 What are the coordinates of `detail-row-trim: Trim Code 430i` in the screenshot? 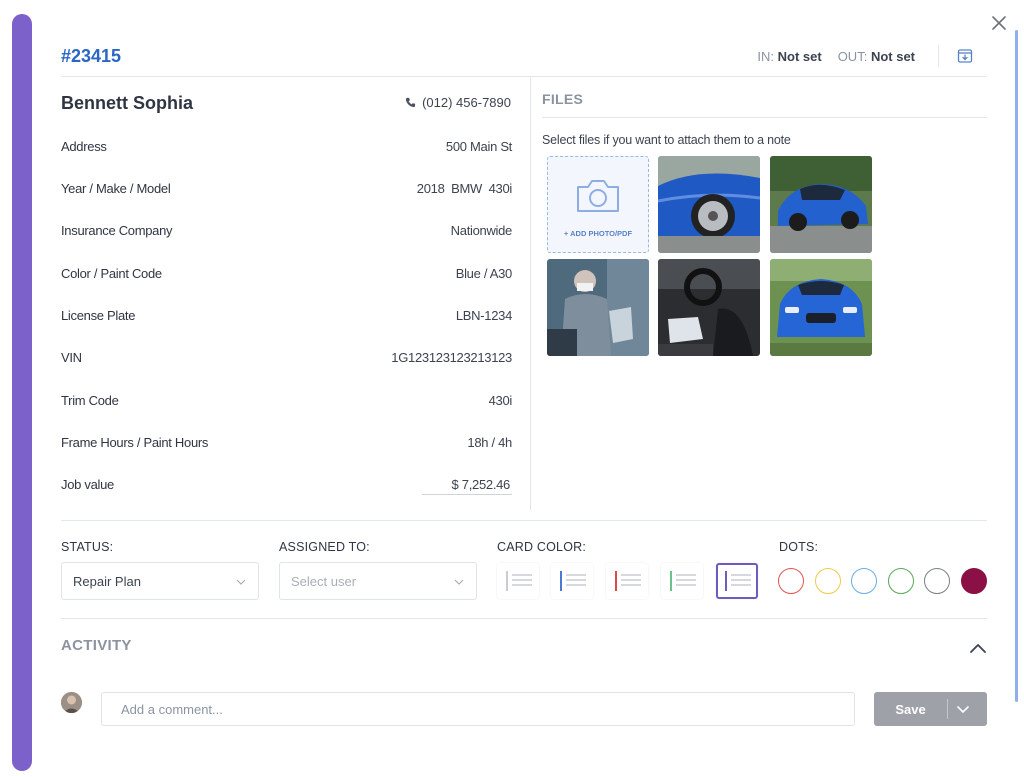 It's located at (286, 401).